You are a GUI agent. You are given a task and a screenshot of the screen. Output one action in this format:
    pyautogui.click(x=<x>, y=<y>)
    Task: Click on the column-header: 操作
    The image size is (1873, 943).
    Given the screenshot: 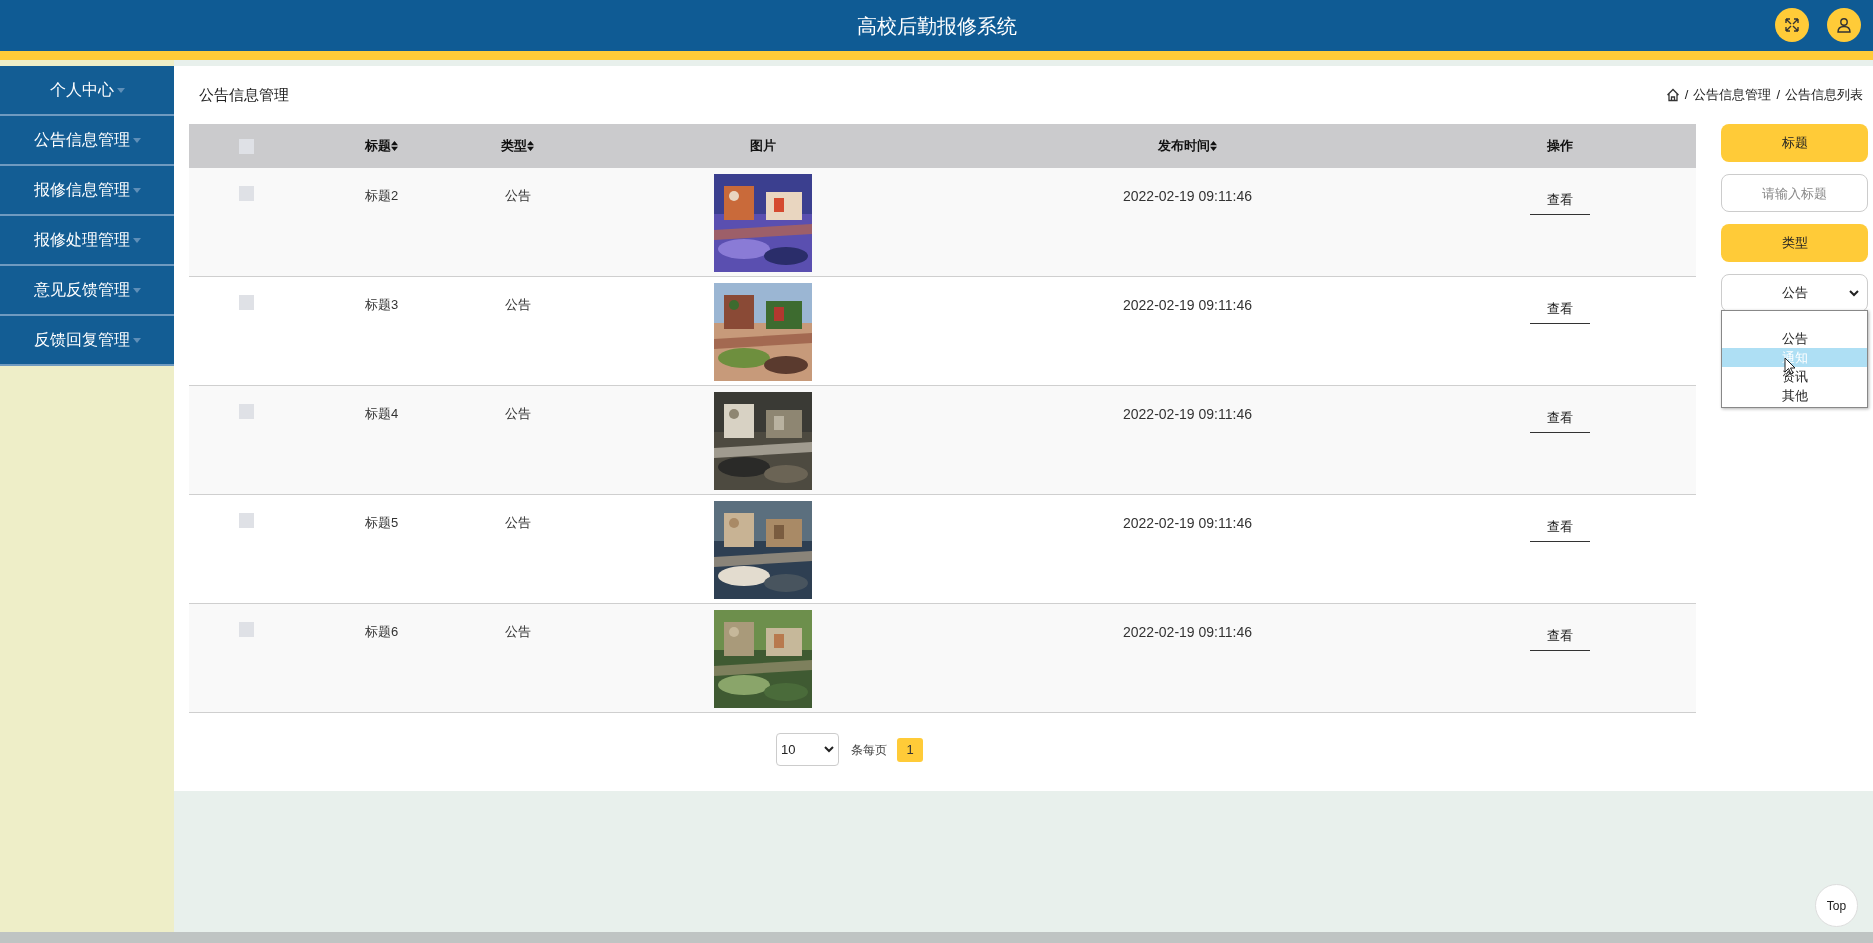 What is the action you would take?
    pyautogui.click(x=1560, y=146)
    